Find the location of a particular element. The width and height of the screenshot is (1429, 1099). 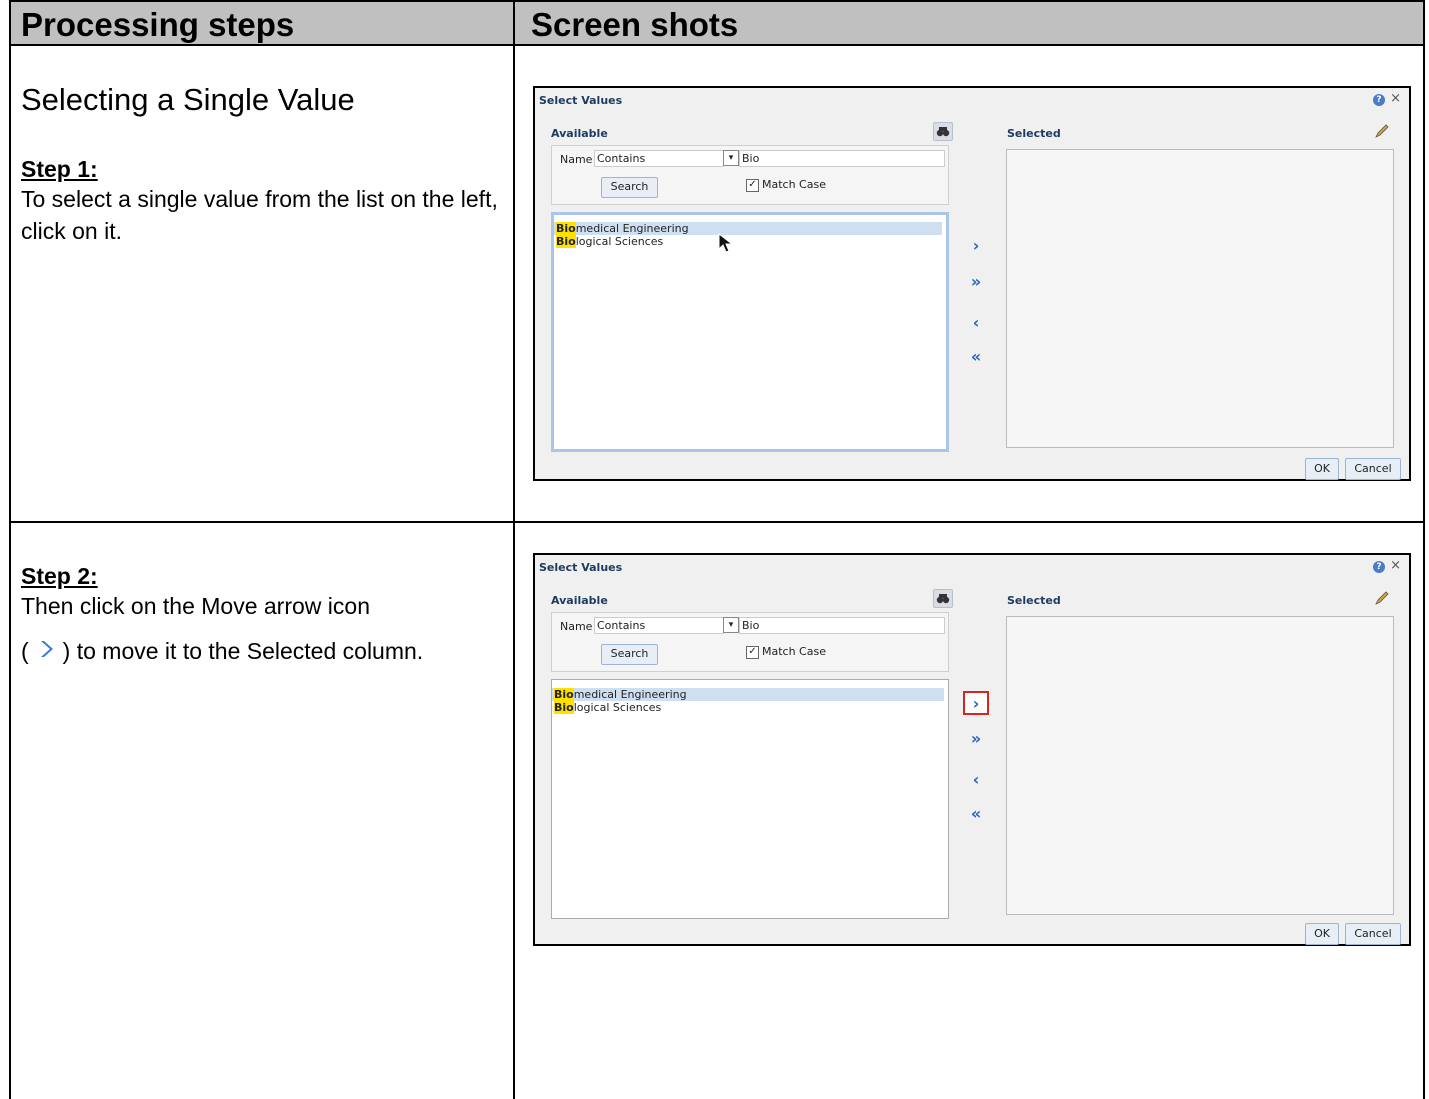

header-processing-steps: Processing steps is located at coordinates (262, 23).